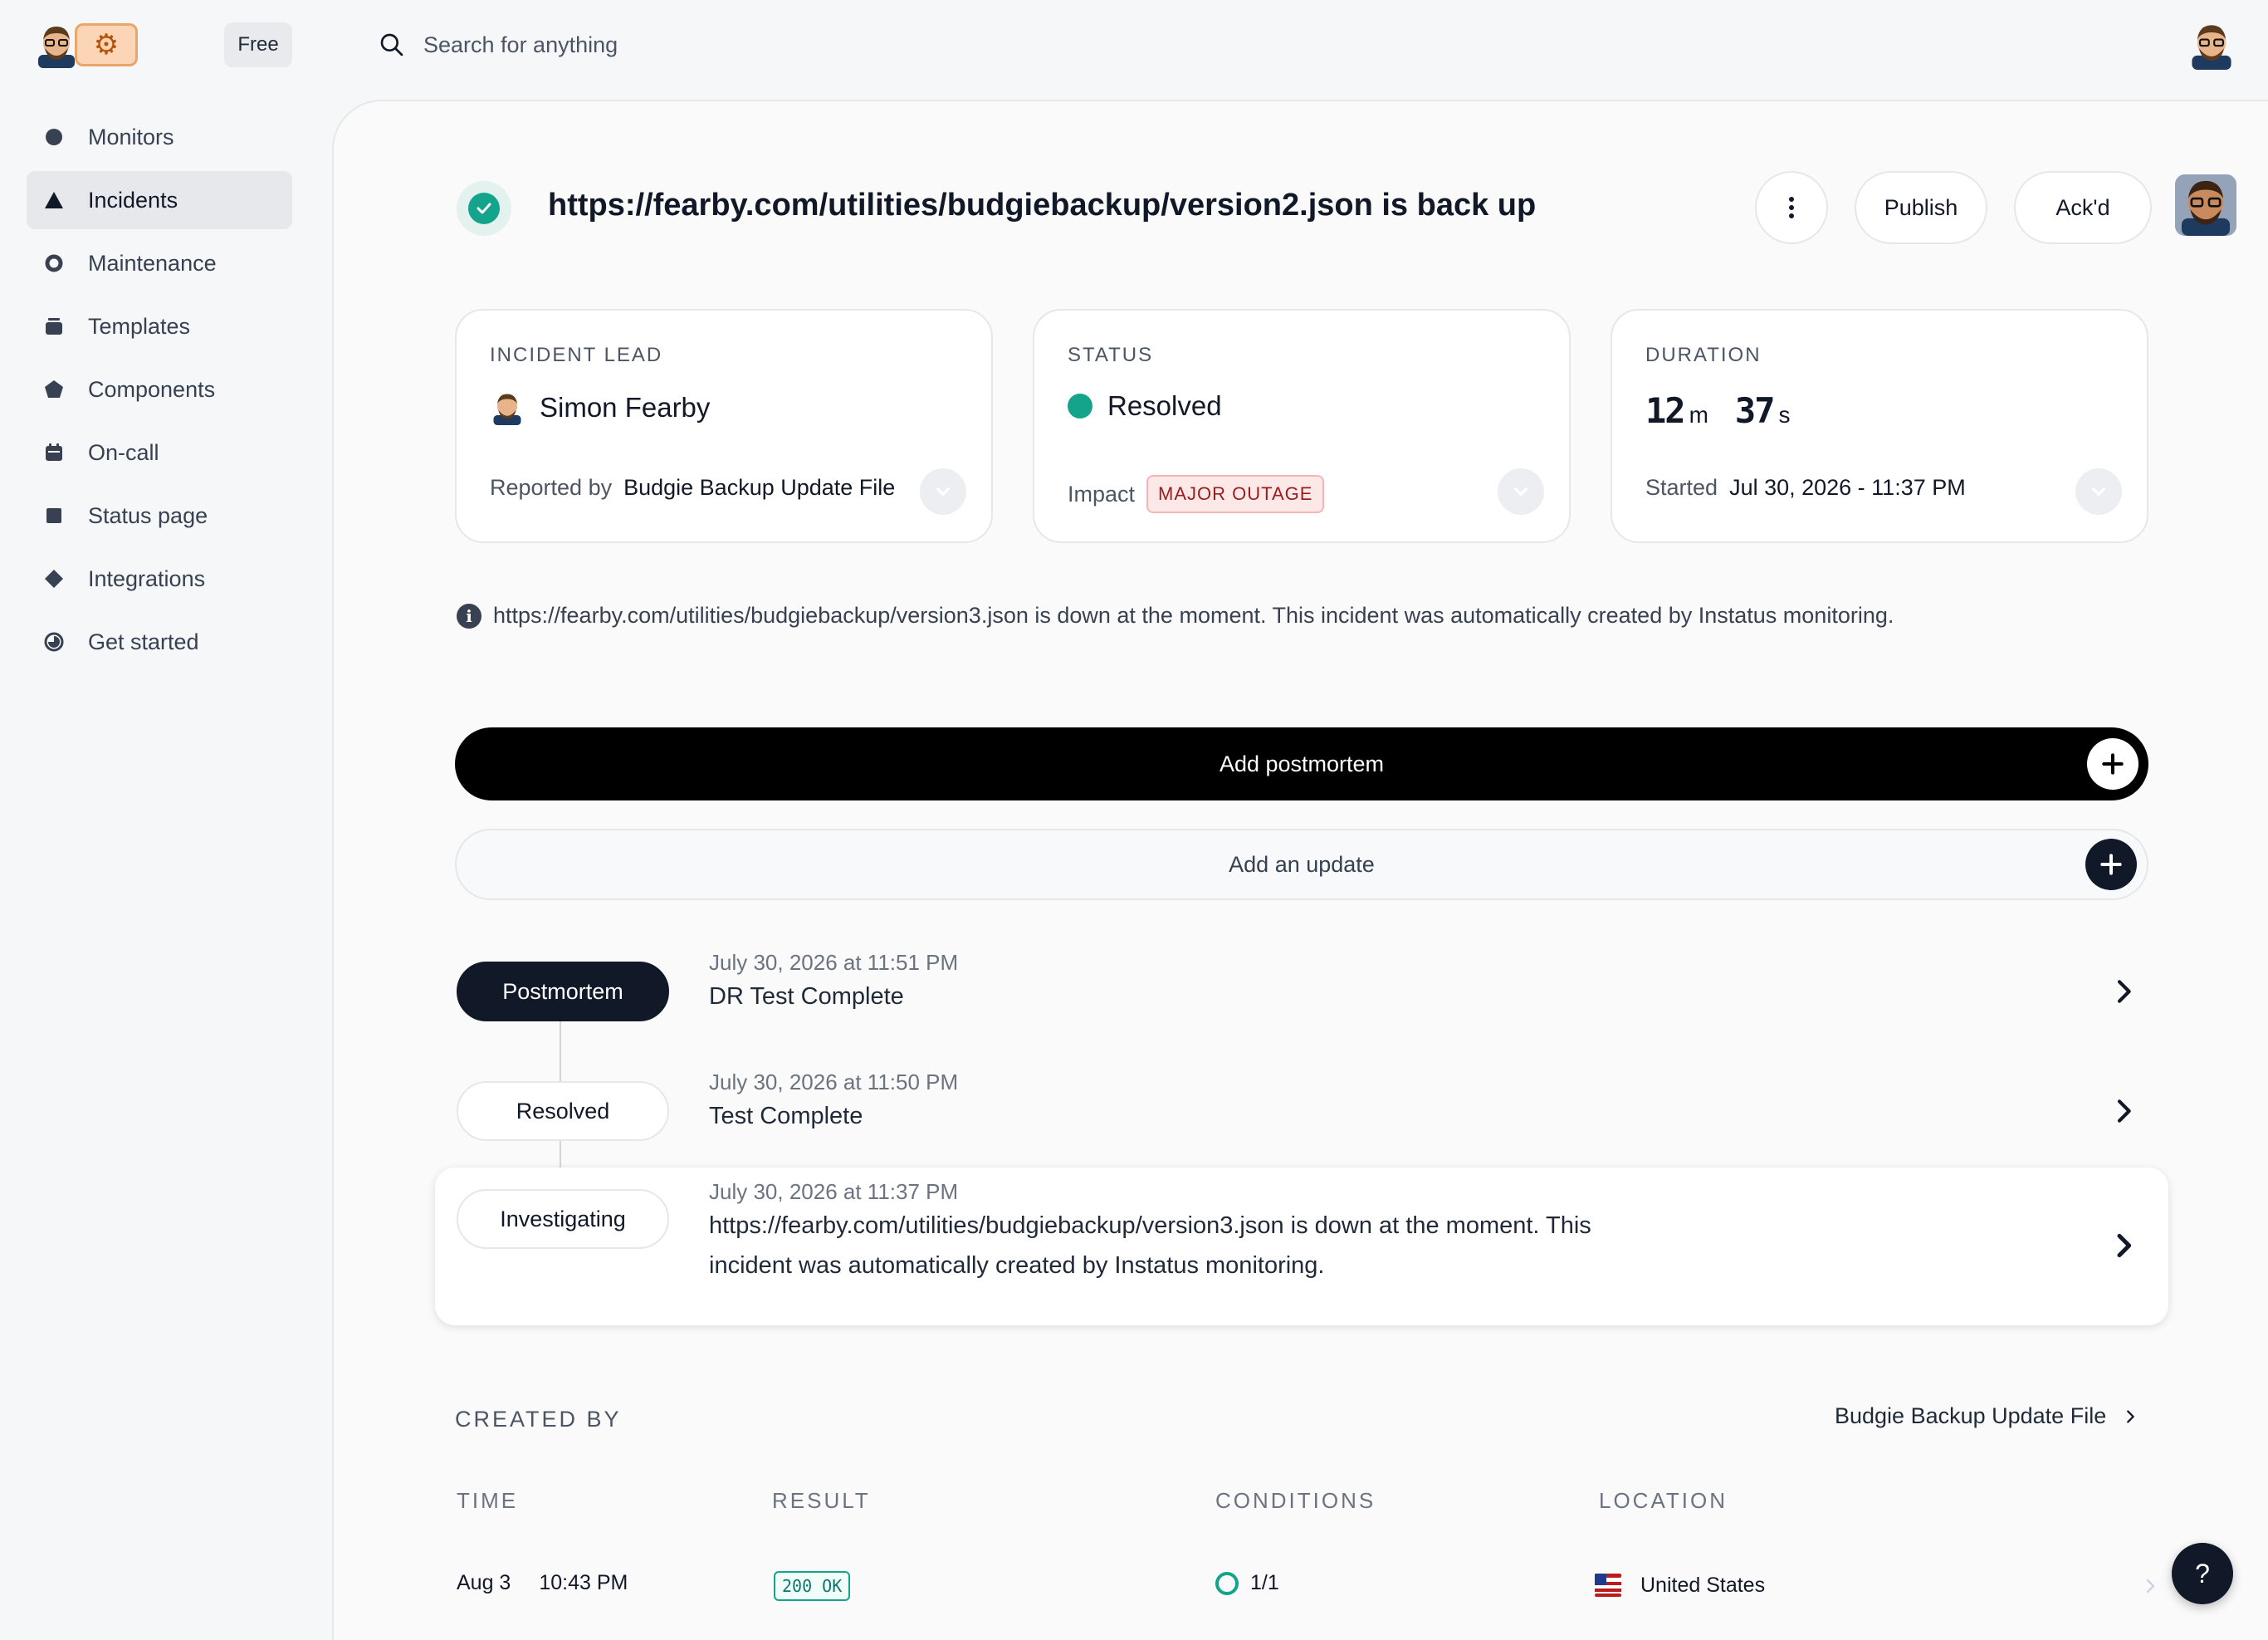 This screenshot has height=1640, width=2268. I want to click on started-label: Started, so click(1681, 487).